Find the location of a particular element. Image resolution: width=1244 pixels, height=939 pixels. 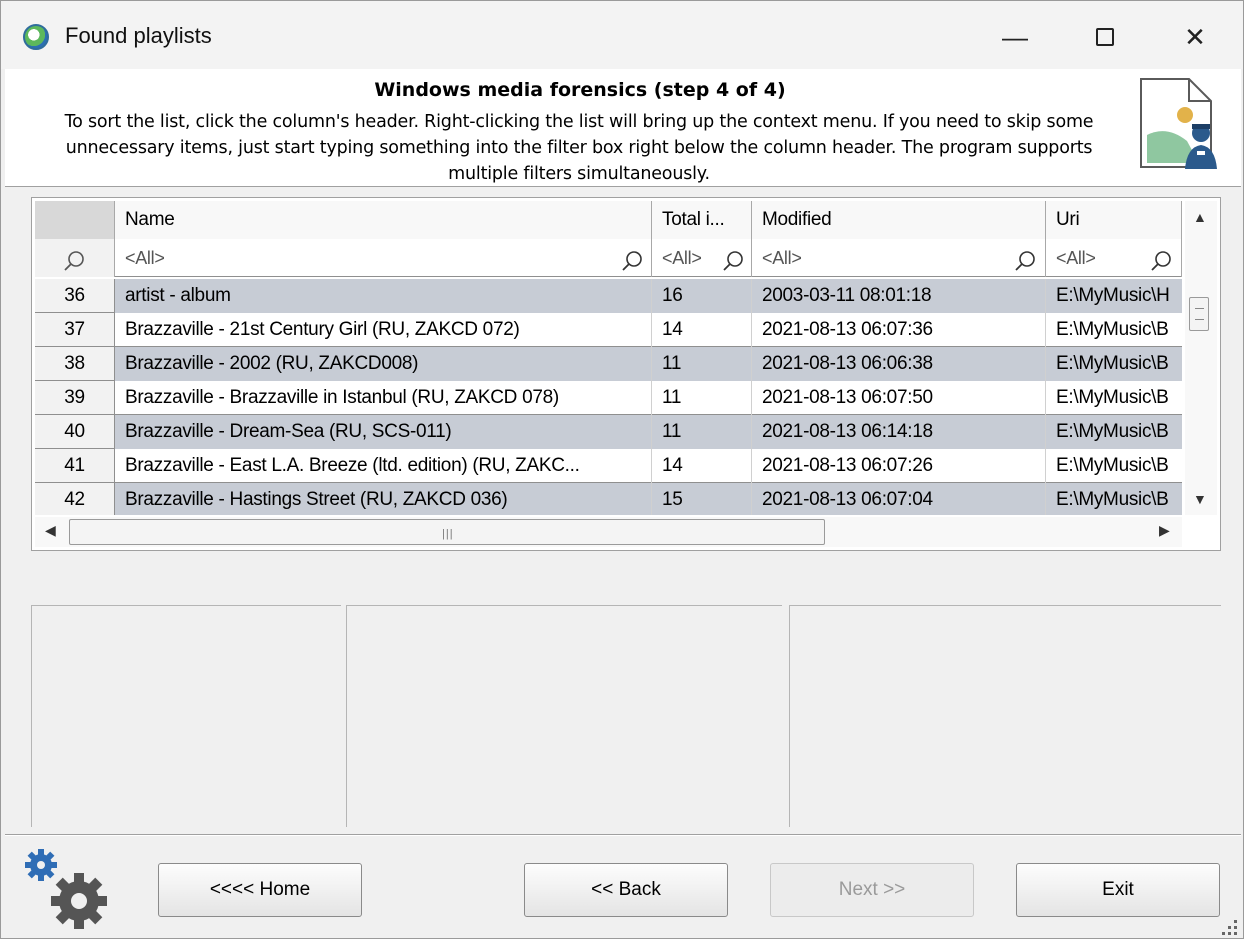

scroll-left-icon: ◀ is located at coordinates (50, 530).